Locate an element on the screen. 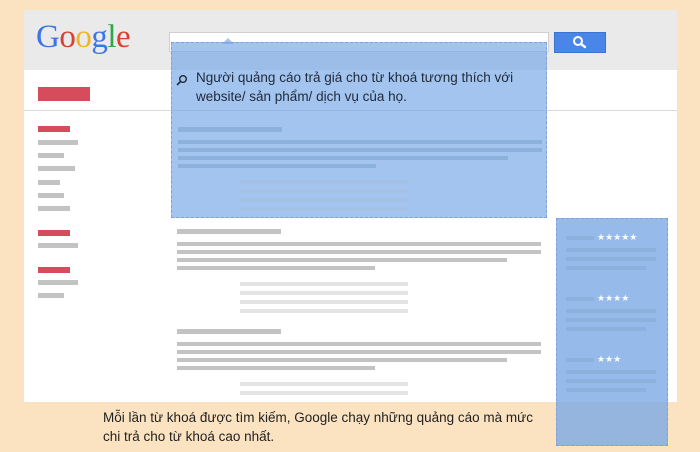  rating-stars: ★★★★ is located at coordinates (613, 298).